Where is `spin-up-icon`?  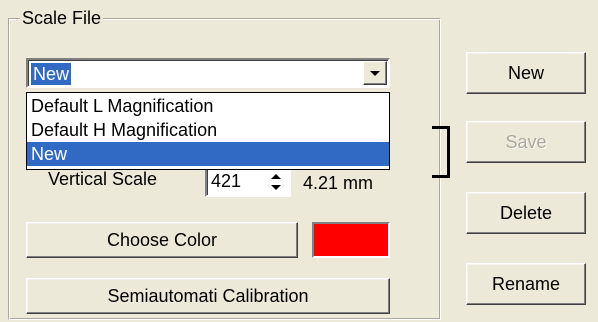
spin-up-icon is located at coordinates (276, 176).